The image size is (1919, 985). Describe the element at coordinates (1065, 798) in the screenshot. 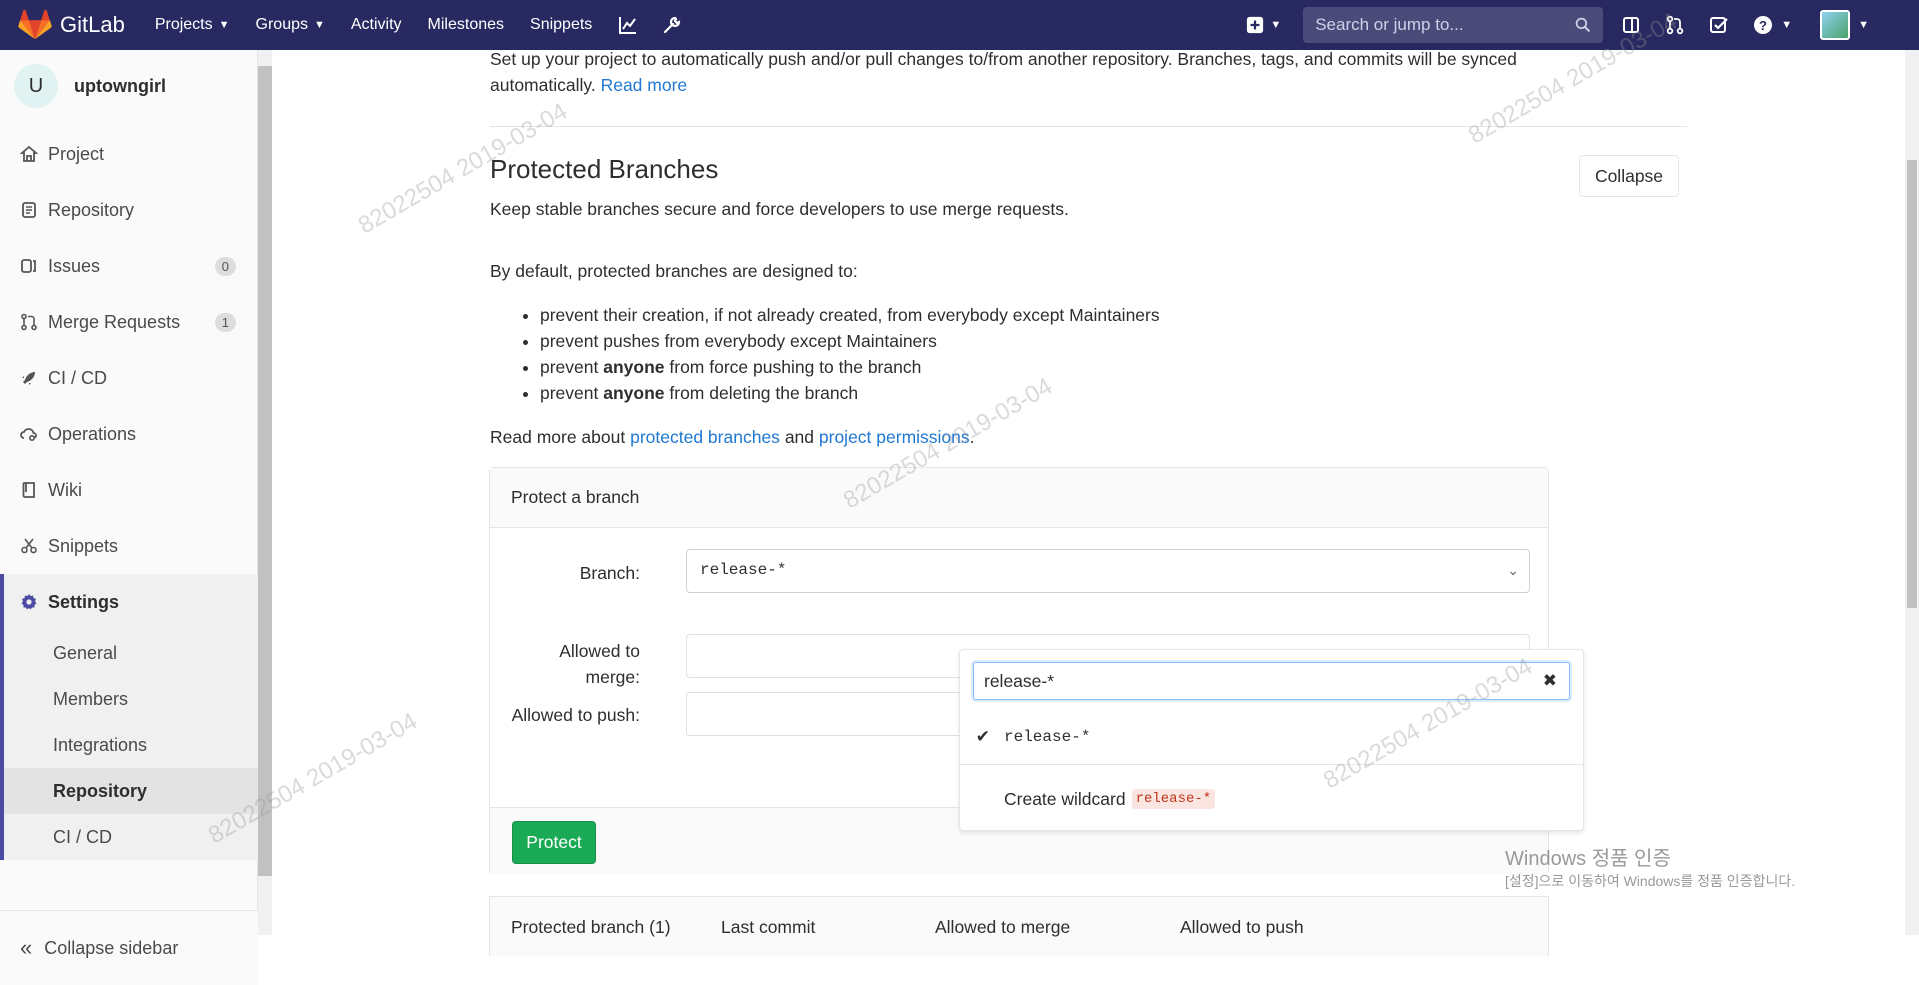

I see `create-wildcard-label: Create wildcard` at that location.